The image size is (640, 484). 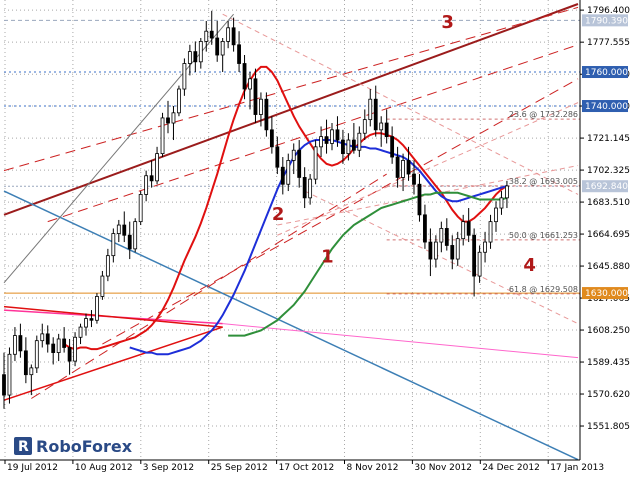 What do you see at coordinates (605, 157) in the screenshot?
I see `price-badges: 1790.390 1760.000 1740.000 1692.840 1630.000` at bounding box center [605, 157].